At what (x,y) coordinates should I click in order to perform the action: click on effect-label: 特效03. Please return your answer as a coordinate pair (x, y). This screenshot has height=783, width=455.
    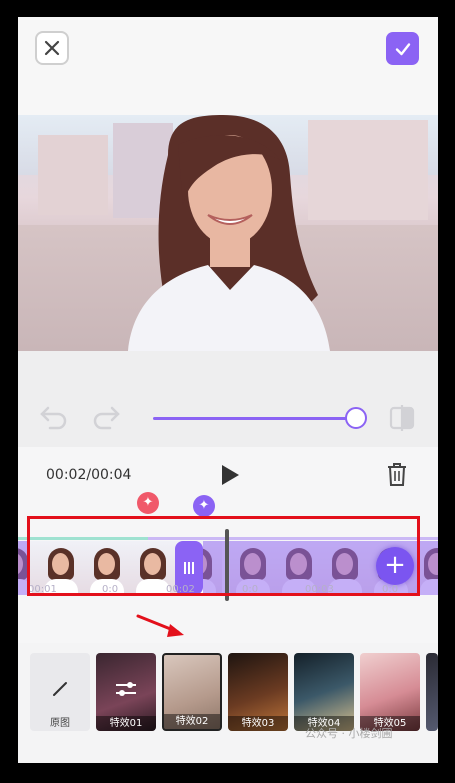
    Looking at the image, I should click on (258, 723).